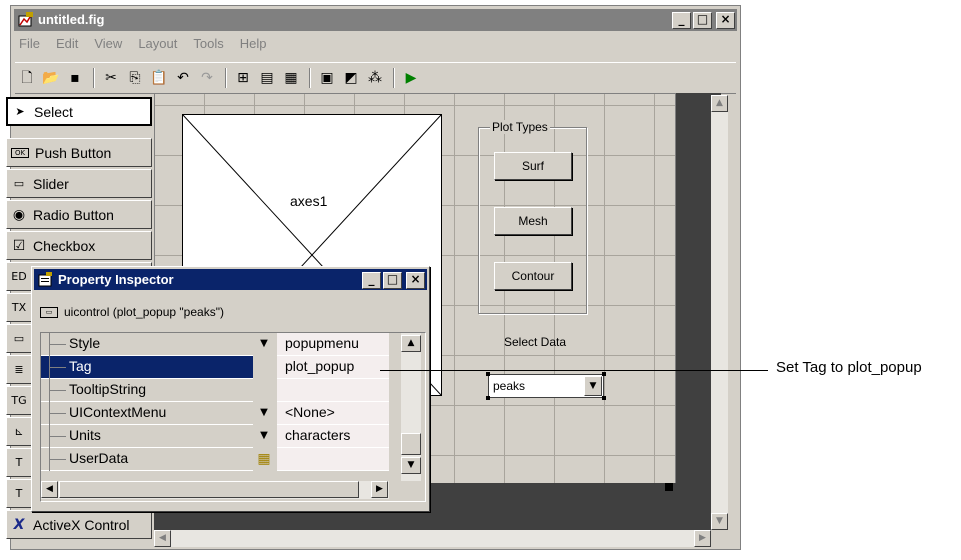  What do you see at coordinates (351, 78) in the screenshot?
I see `property-inspector-icon: ◩` at bounding box center [351, 78].